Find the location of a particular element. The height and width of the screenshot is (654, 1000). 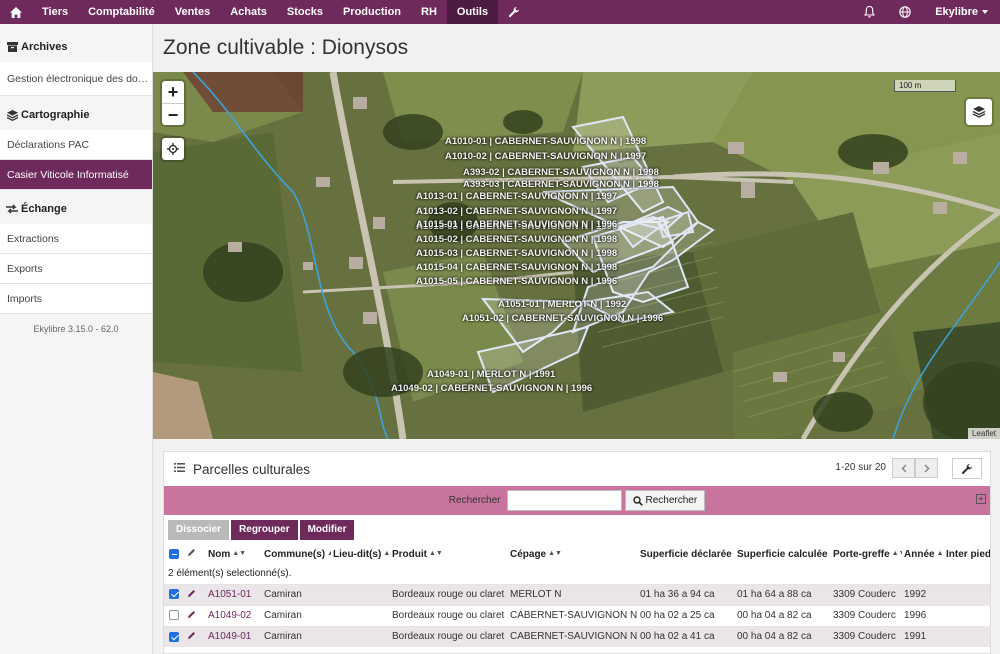

bell-icon is located at coordinates (870, 12).